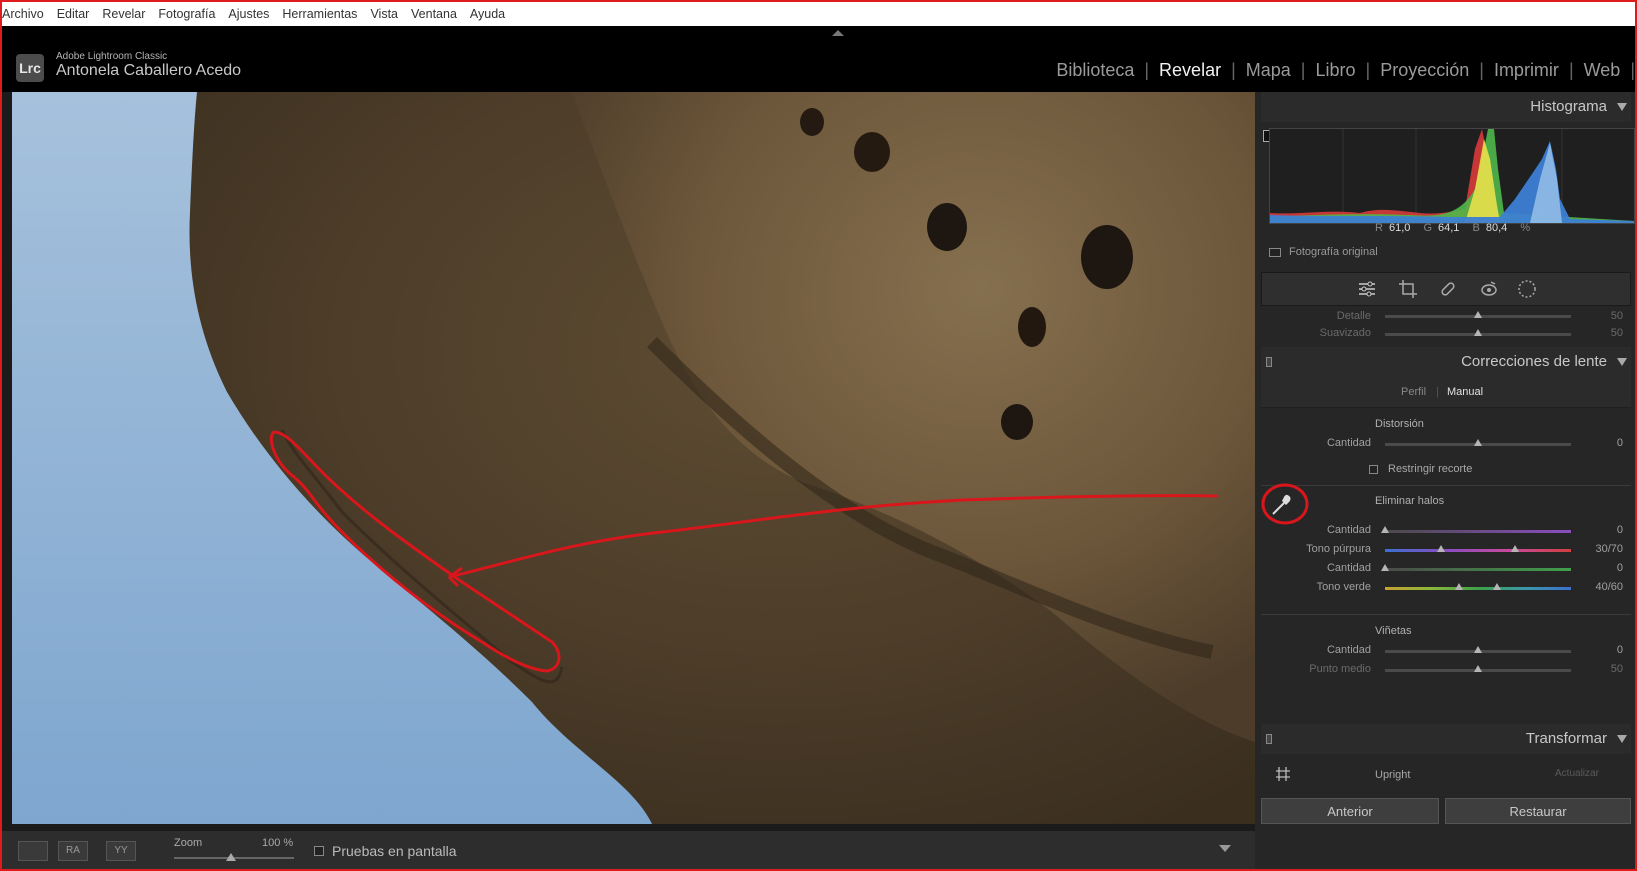 The image size is (1637, 871). Describe the element at coordinates (1478, 548) in the screenshot. I see `purple-hue-slider` at that location.